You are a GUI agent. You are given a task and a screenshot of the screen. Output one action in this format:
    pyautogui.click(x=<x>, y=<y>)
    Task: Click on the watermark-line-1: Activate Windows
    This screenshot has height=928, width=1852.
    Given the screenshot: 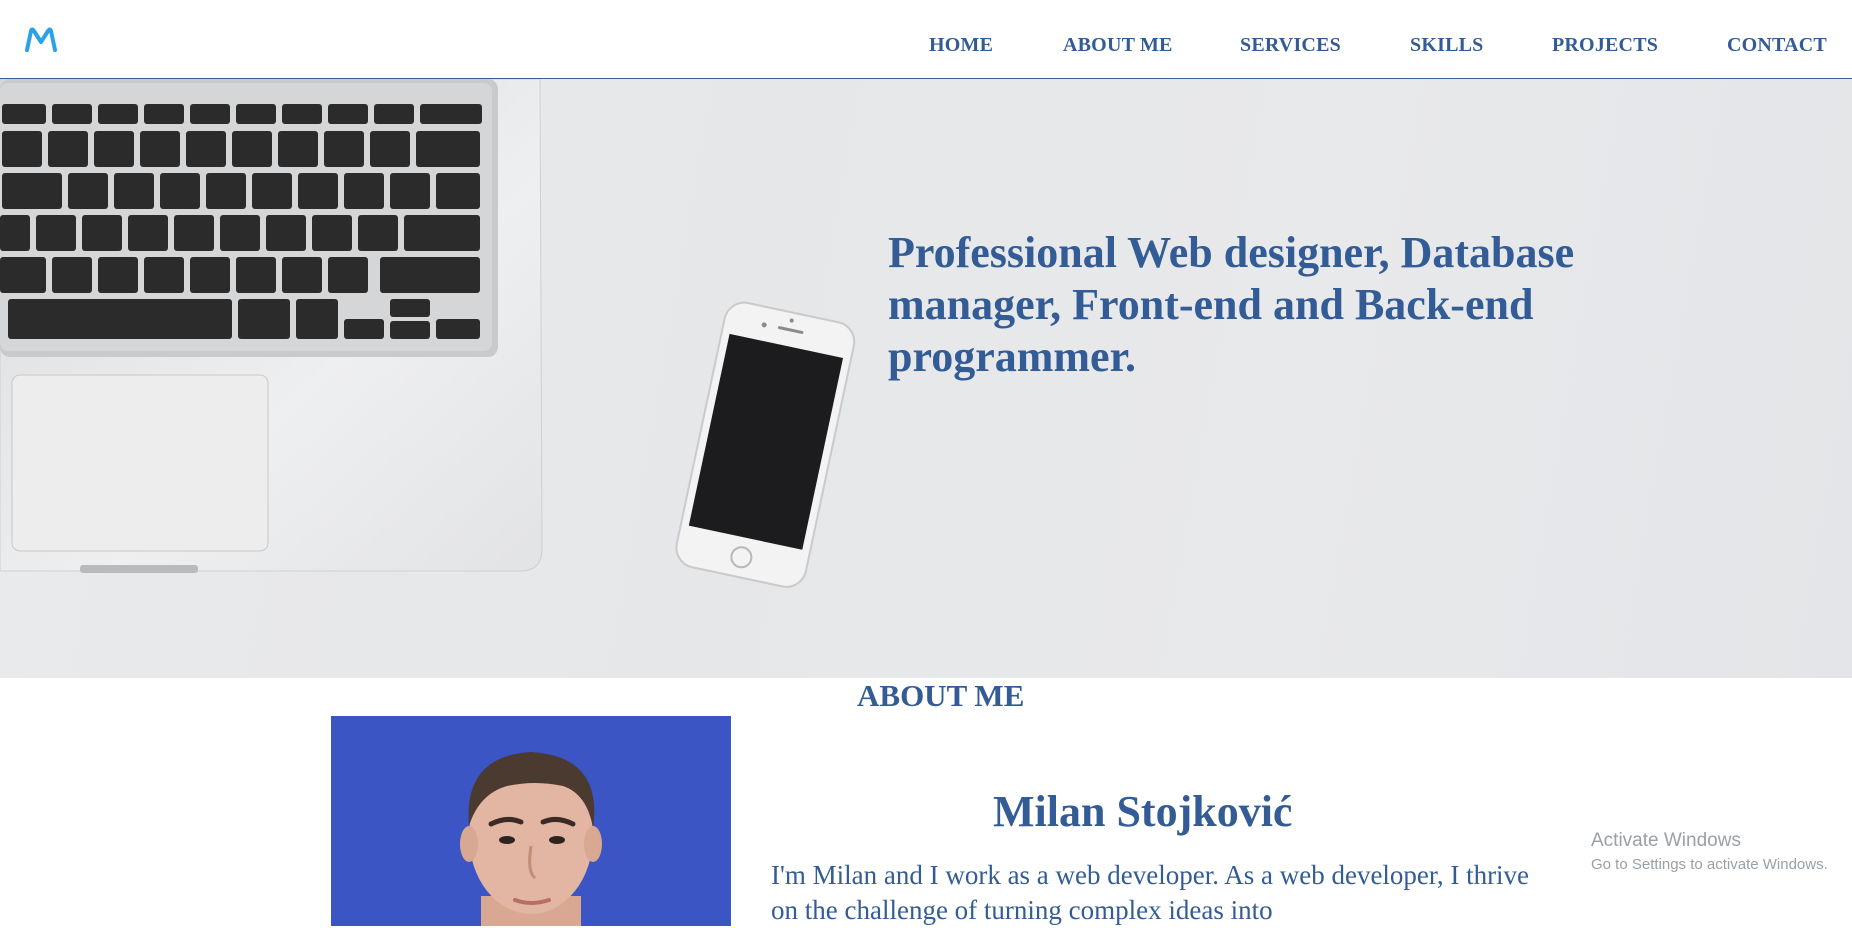 What is the action you would take?
    pyautogui.click(x=1666, y=840)
    